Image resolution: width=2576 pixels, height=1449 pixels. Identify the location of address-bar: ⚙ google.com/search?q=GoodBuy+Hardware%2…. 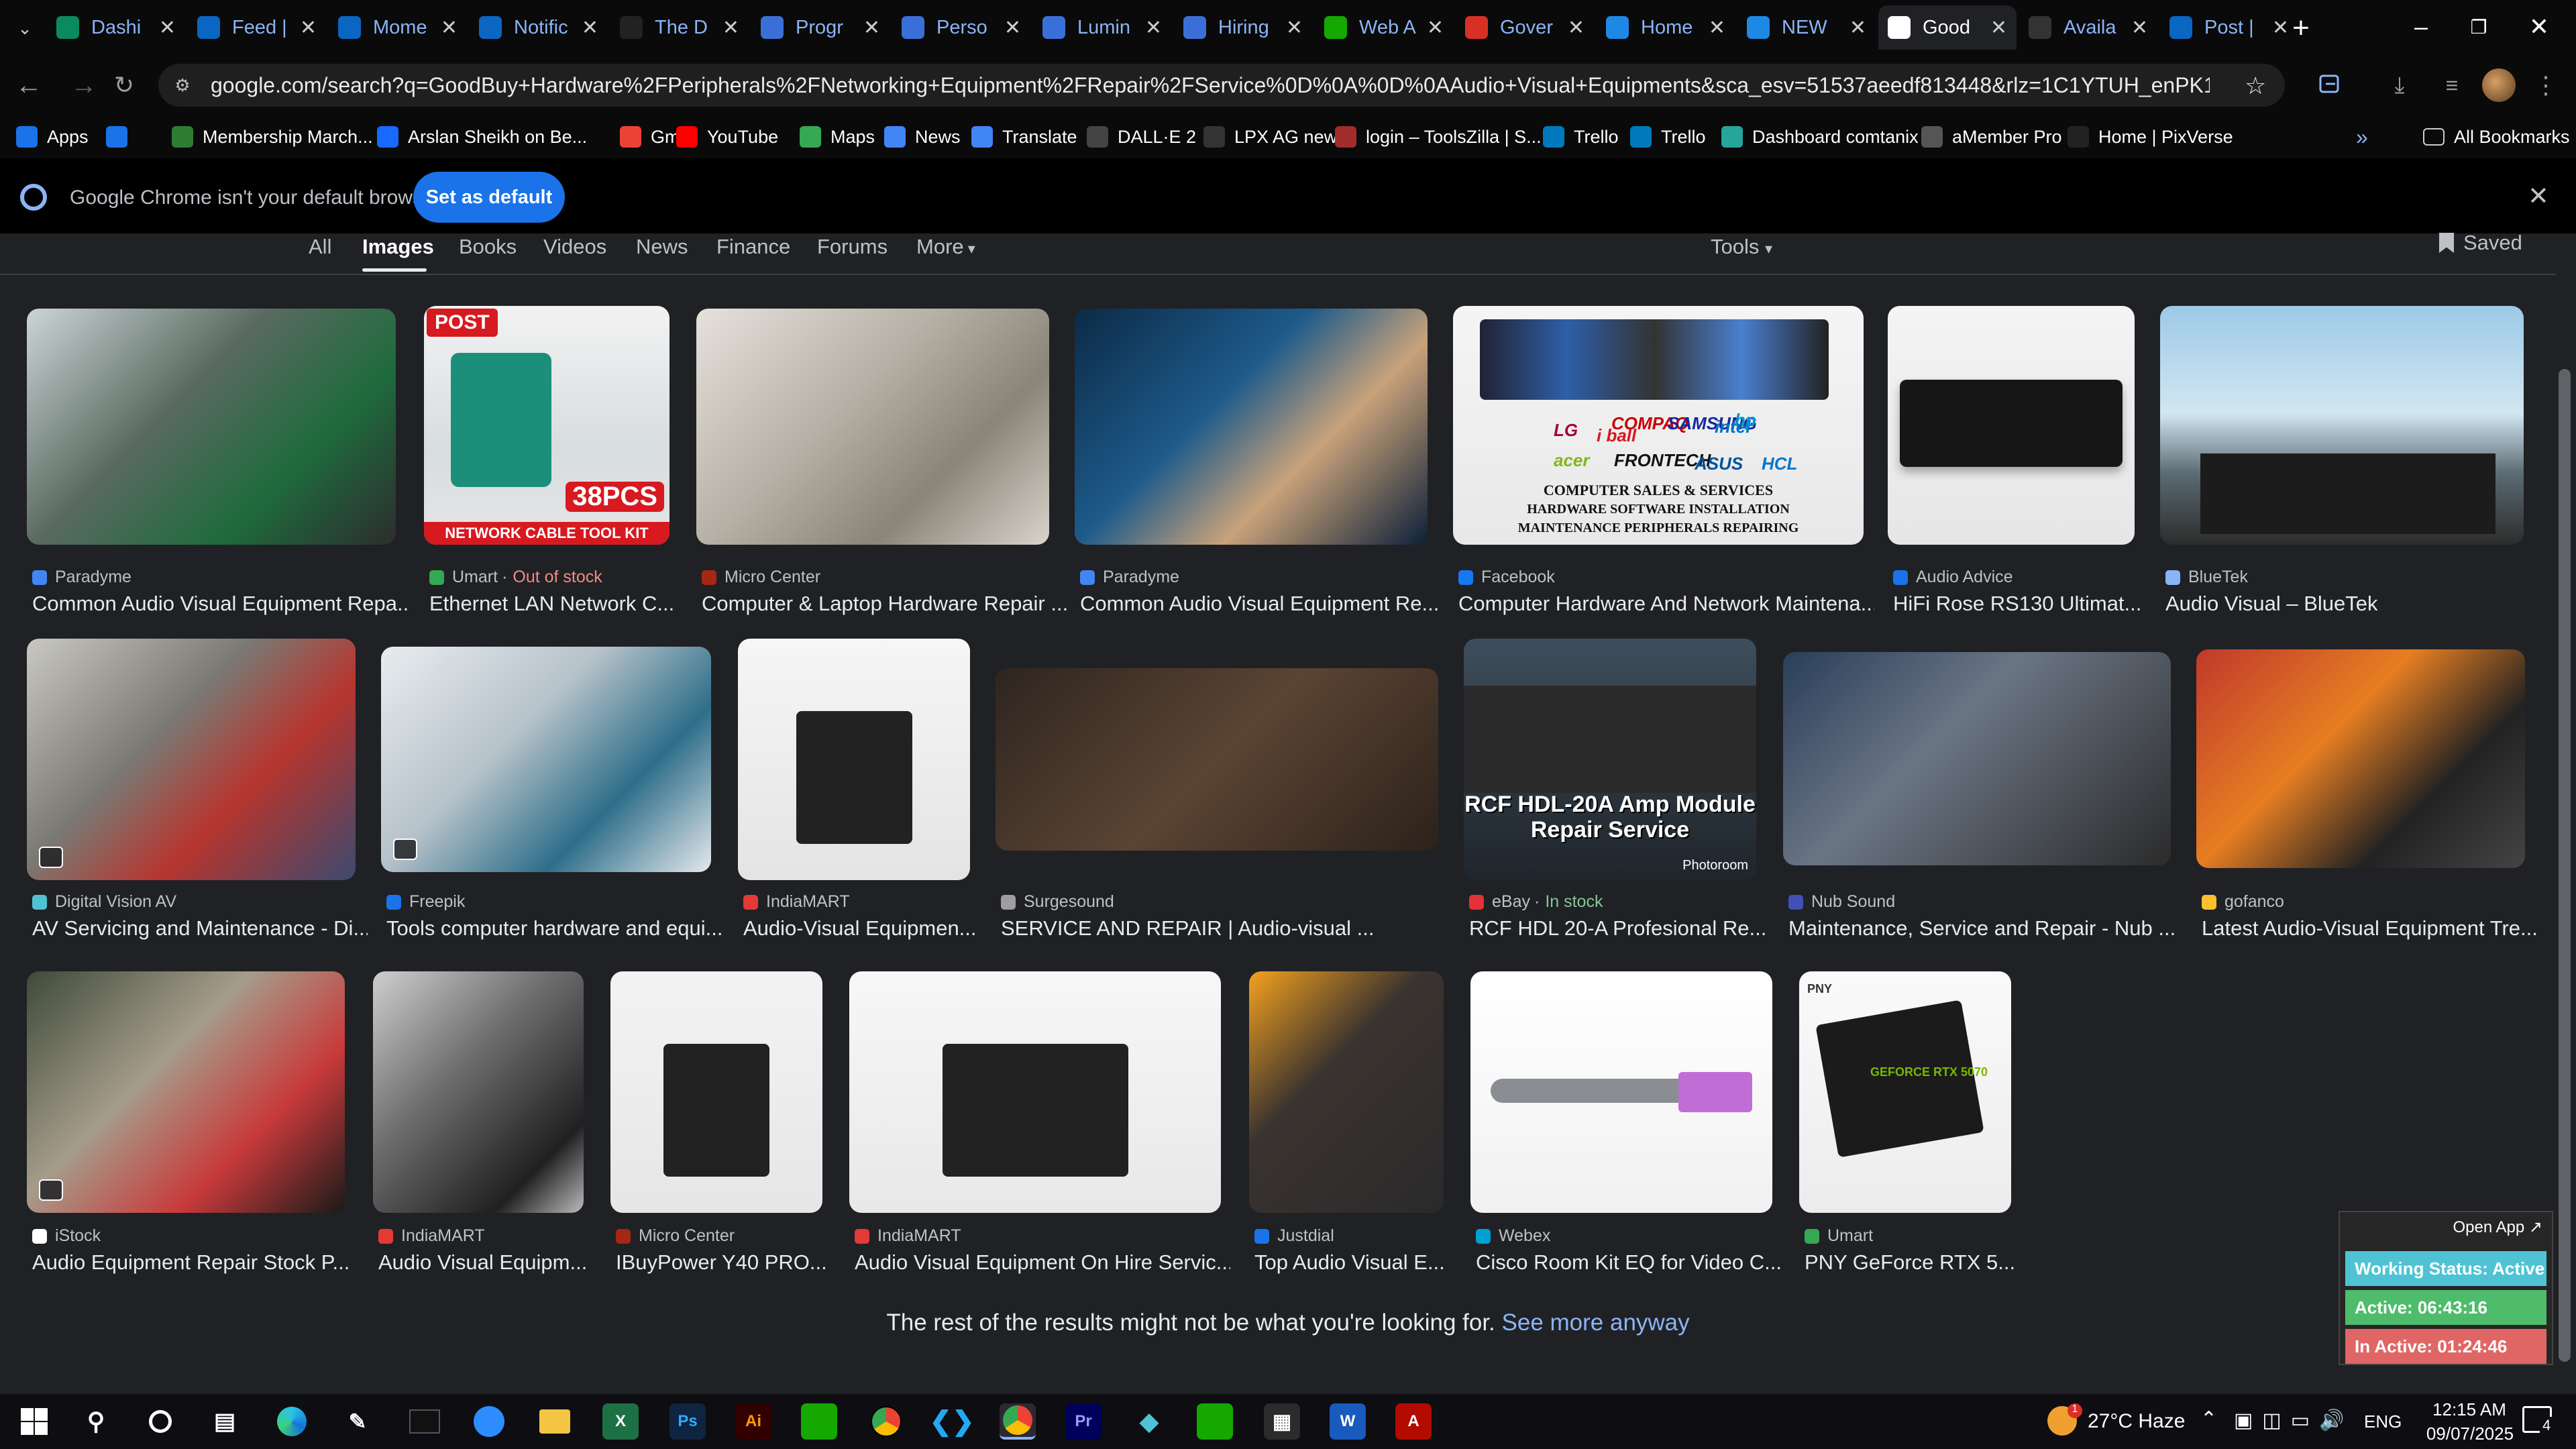
(1221, 85).